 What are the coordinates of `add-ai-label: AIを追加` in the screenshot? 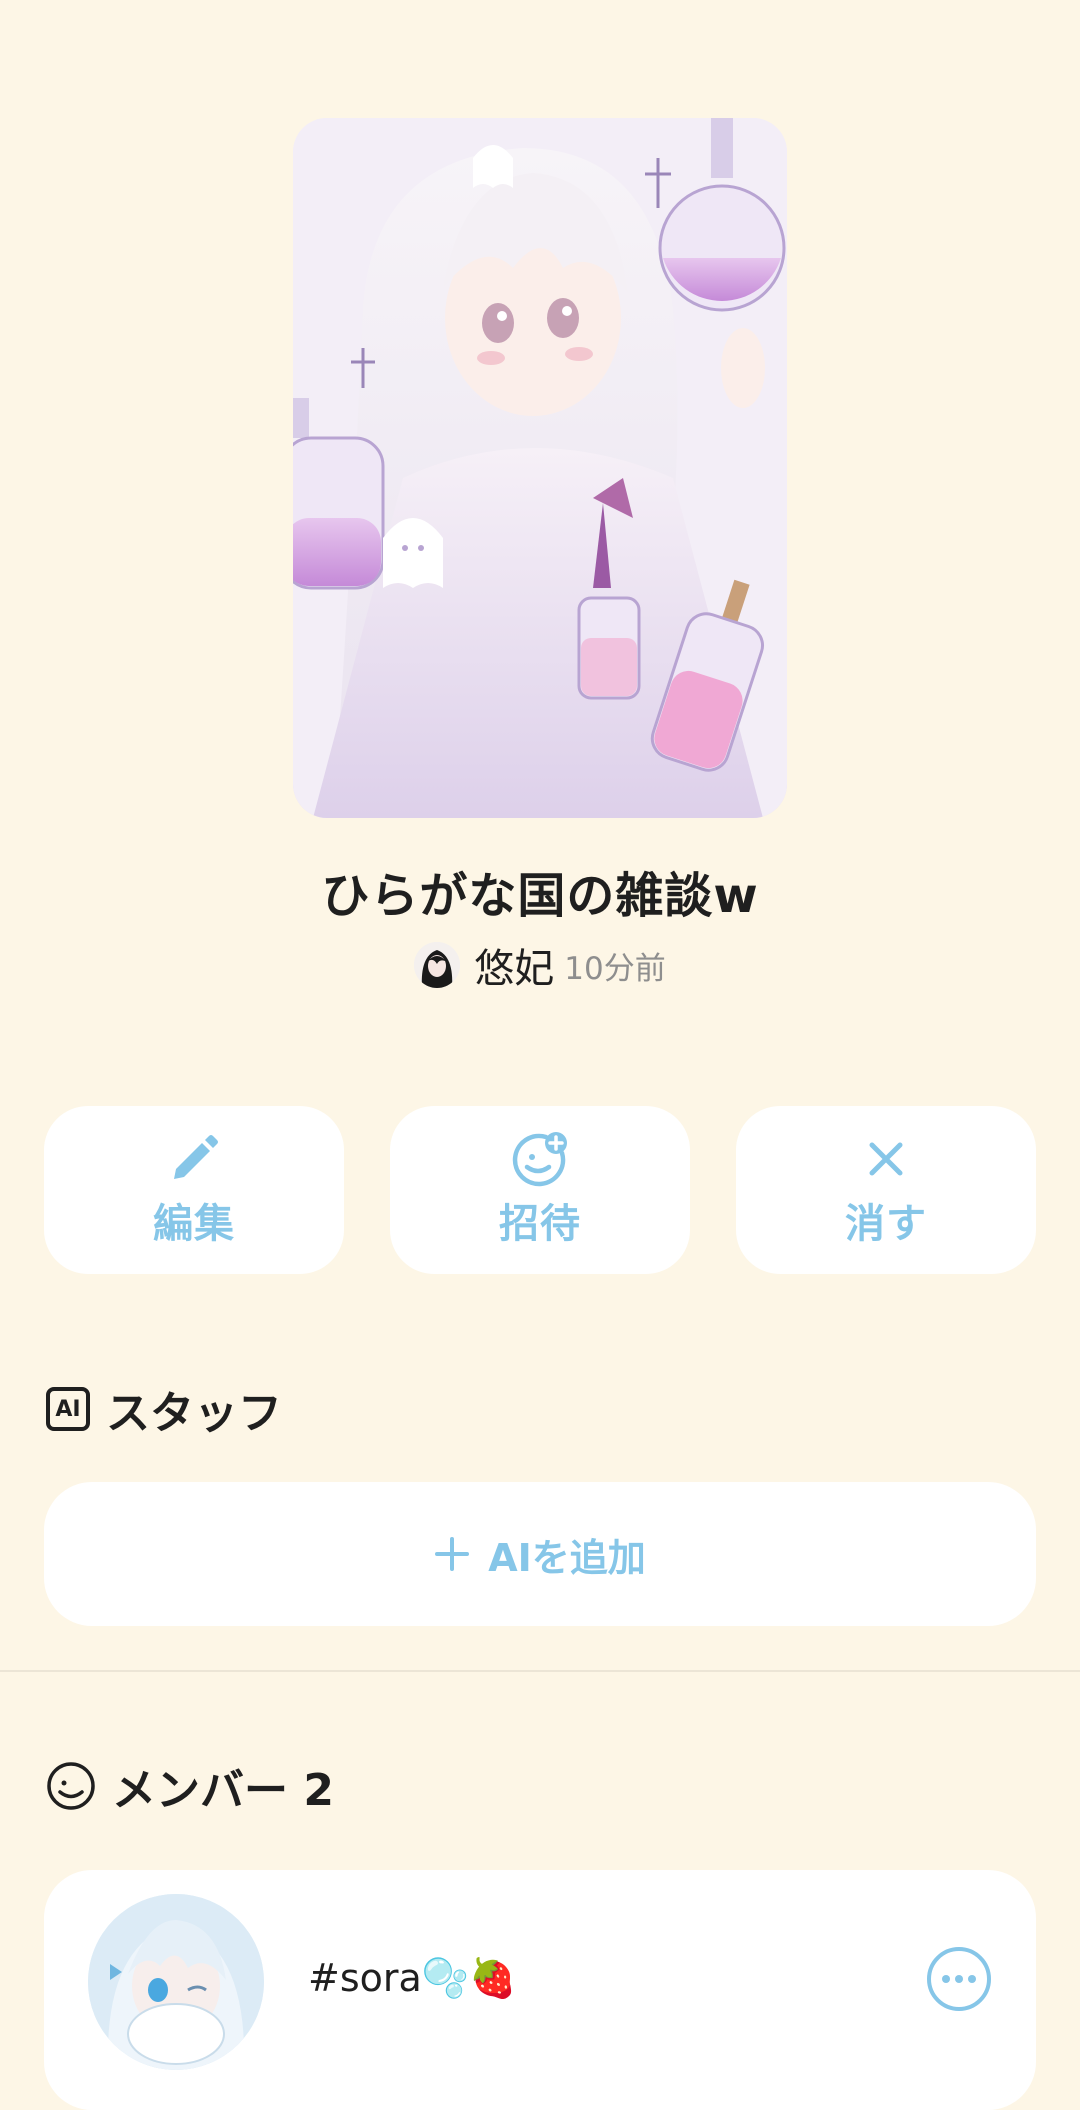 It's located at (567, 1557).